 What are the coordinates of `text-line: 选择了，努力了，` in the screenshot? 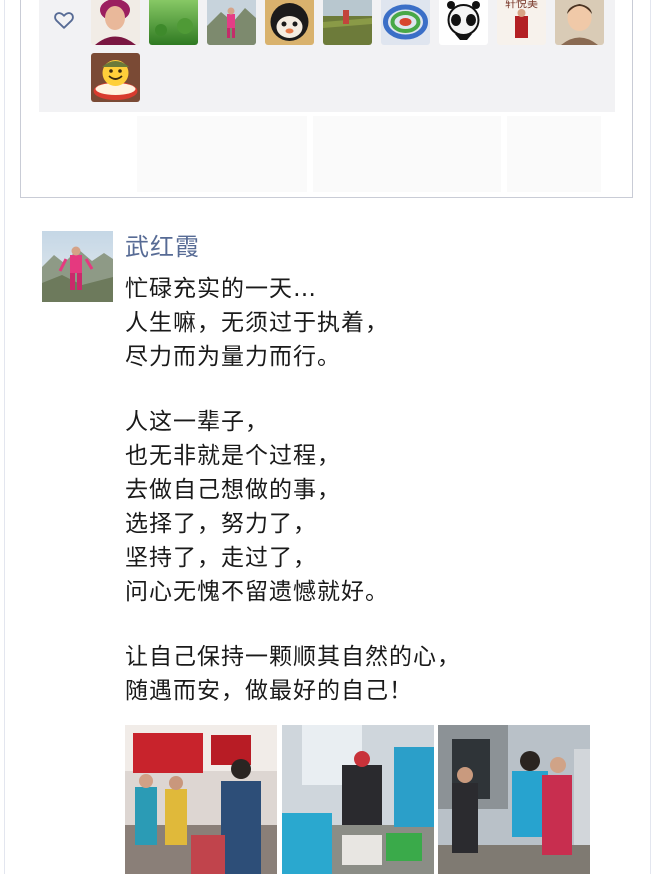 It's located at (221, 524).